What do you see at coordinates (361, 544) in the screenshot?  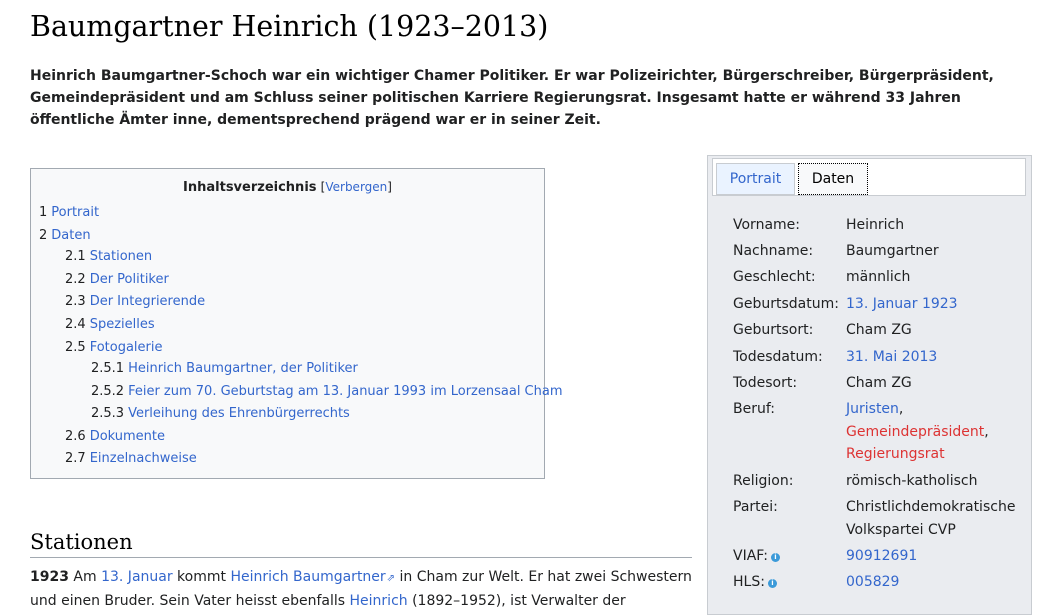 I see `section-heading-stationen: Stationen` at bounding box center [361, 544].